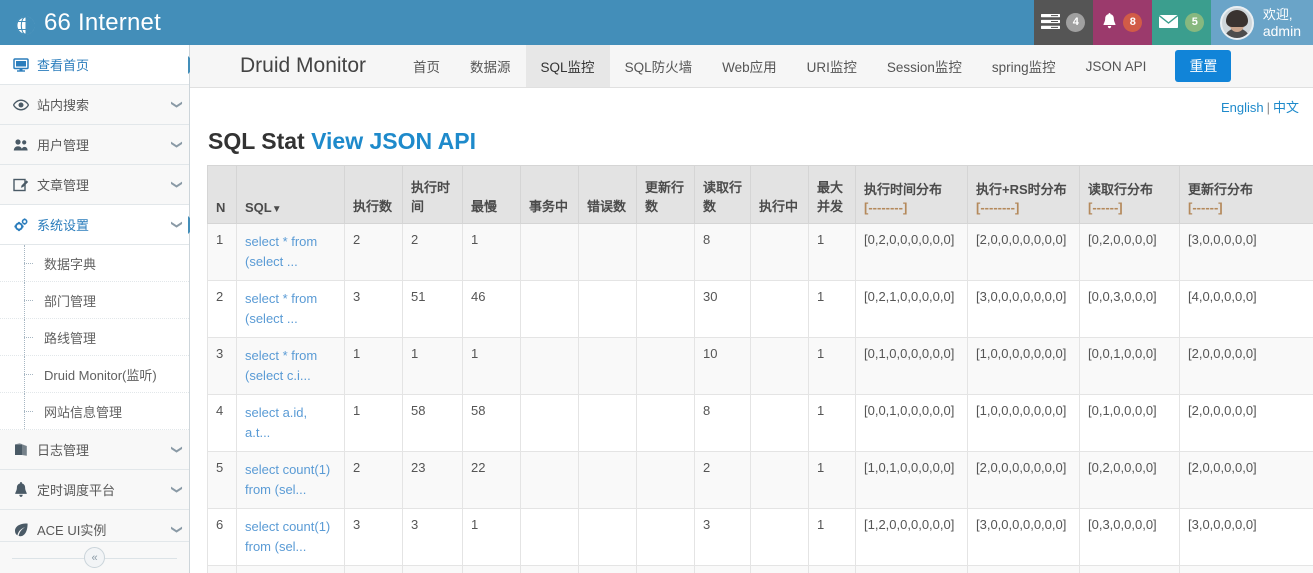 Image resolution: width=1313 pixels, height=573 pixels. What do you see at coordinates (25, 450) in the screenshot?
I see `book-icon` at bounding box center [25, 450].